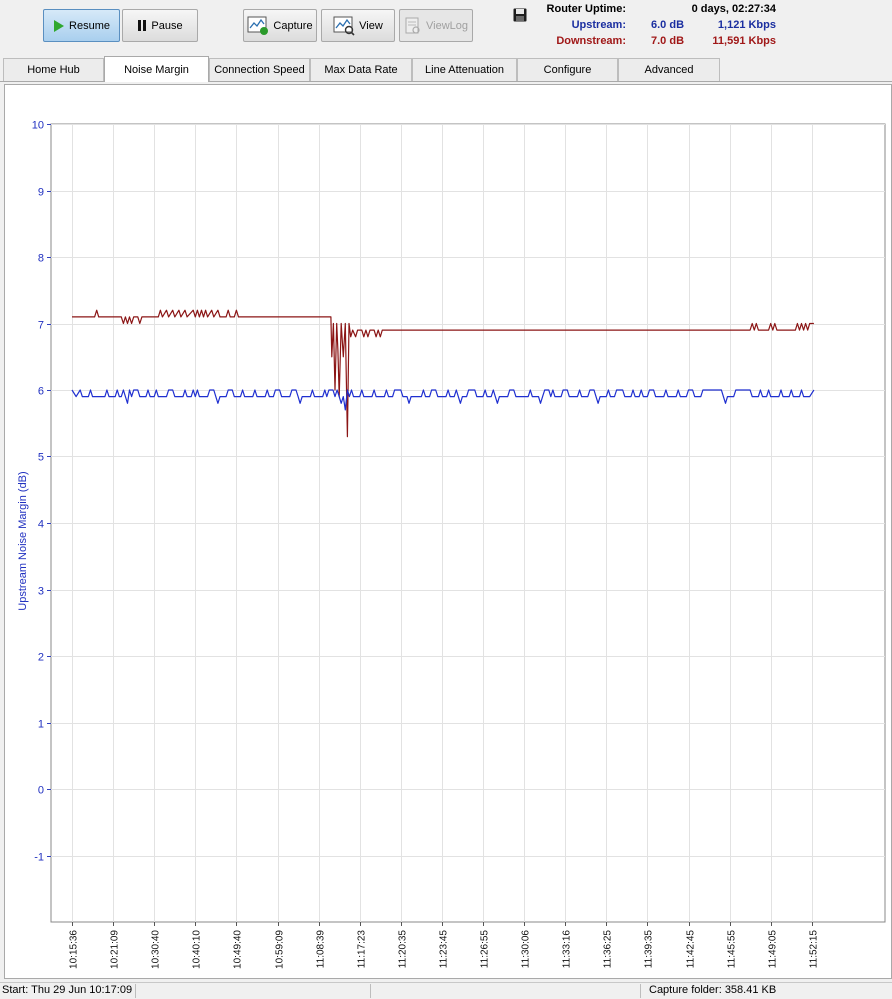  Describe the element at coordinates (744, 41) in the screenshot. I see `downstream-kbps: 11,591 Kbps` at that location.